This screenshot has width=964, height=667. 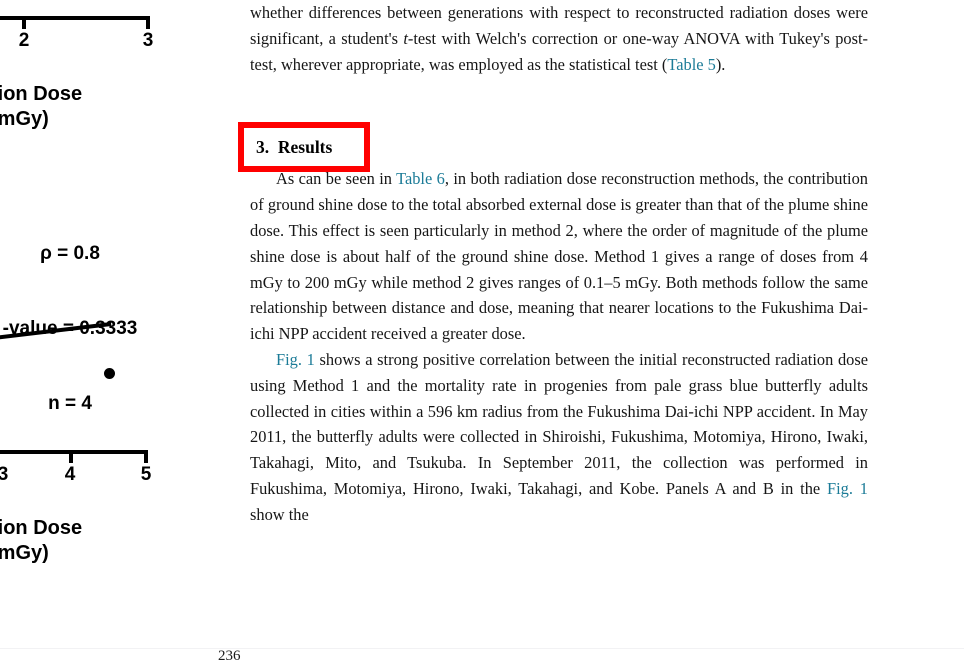 What do you see at coordinates (294, 147) in the screenshot?
I see `page-section-heading: 3. Results` at bounding box center [294, 147].